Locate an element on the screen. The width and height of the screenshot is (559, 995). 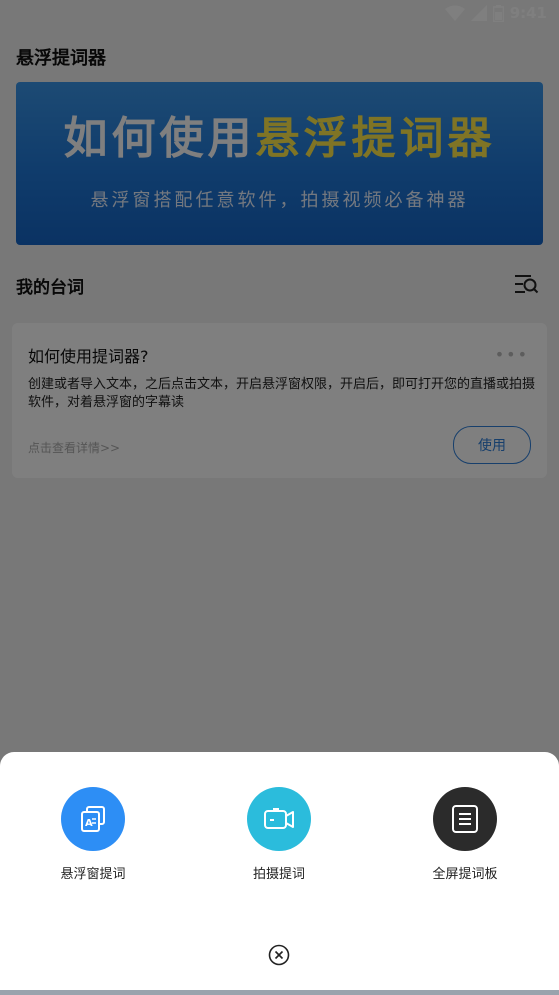
action-label: 拍摄提词 is located at coordinates (278, 874).